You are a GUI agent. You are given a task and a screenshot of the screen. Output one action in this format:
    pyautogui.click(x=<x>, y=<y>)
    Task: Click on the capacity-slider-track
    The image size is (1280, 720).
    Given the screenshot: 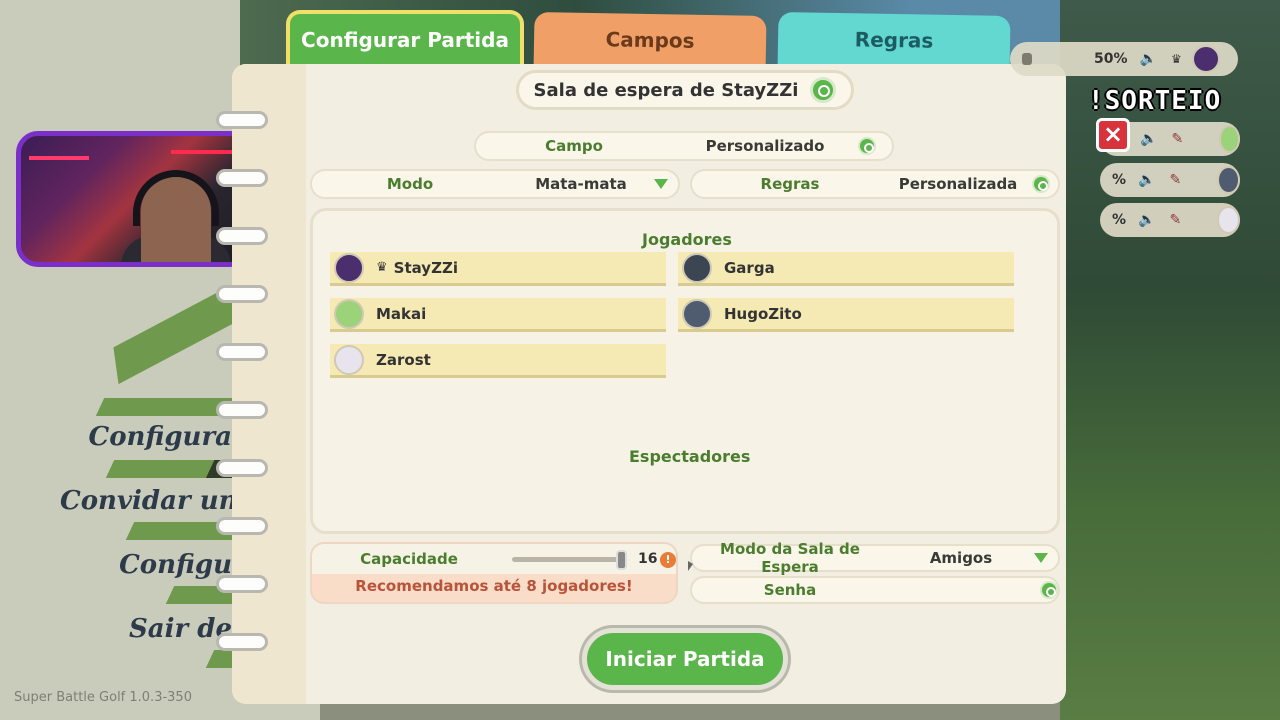 What is the action you would take?
    pyautogui.click(x=568, y=559)
    